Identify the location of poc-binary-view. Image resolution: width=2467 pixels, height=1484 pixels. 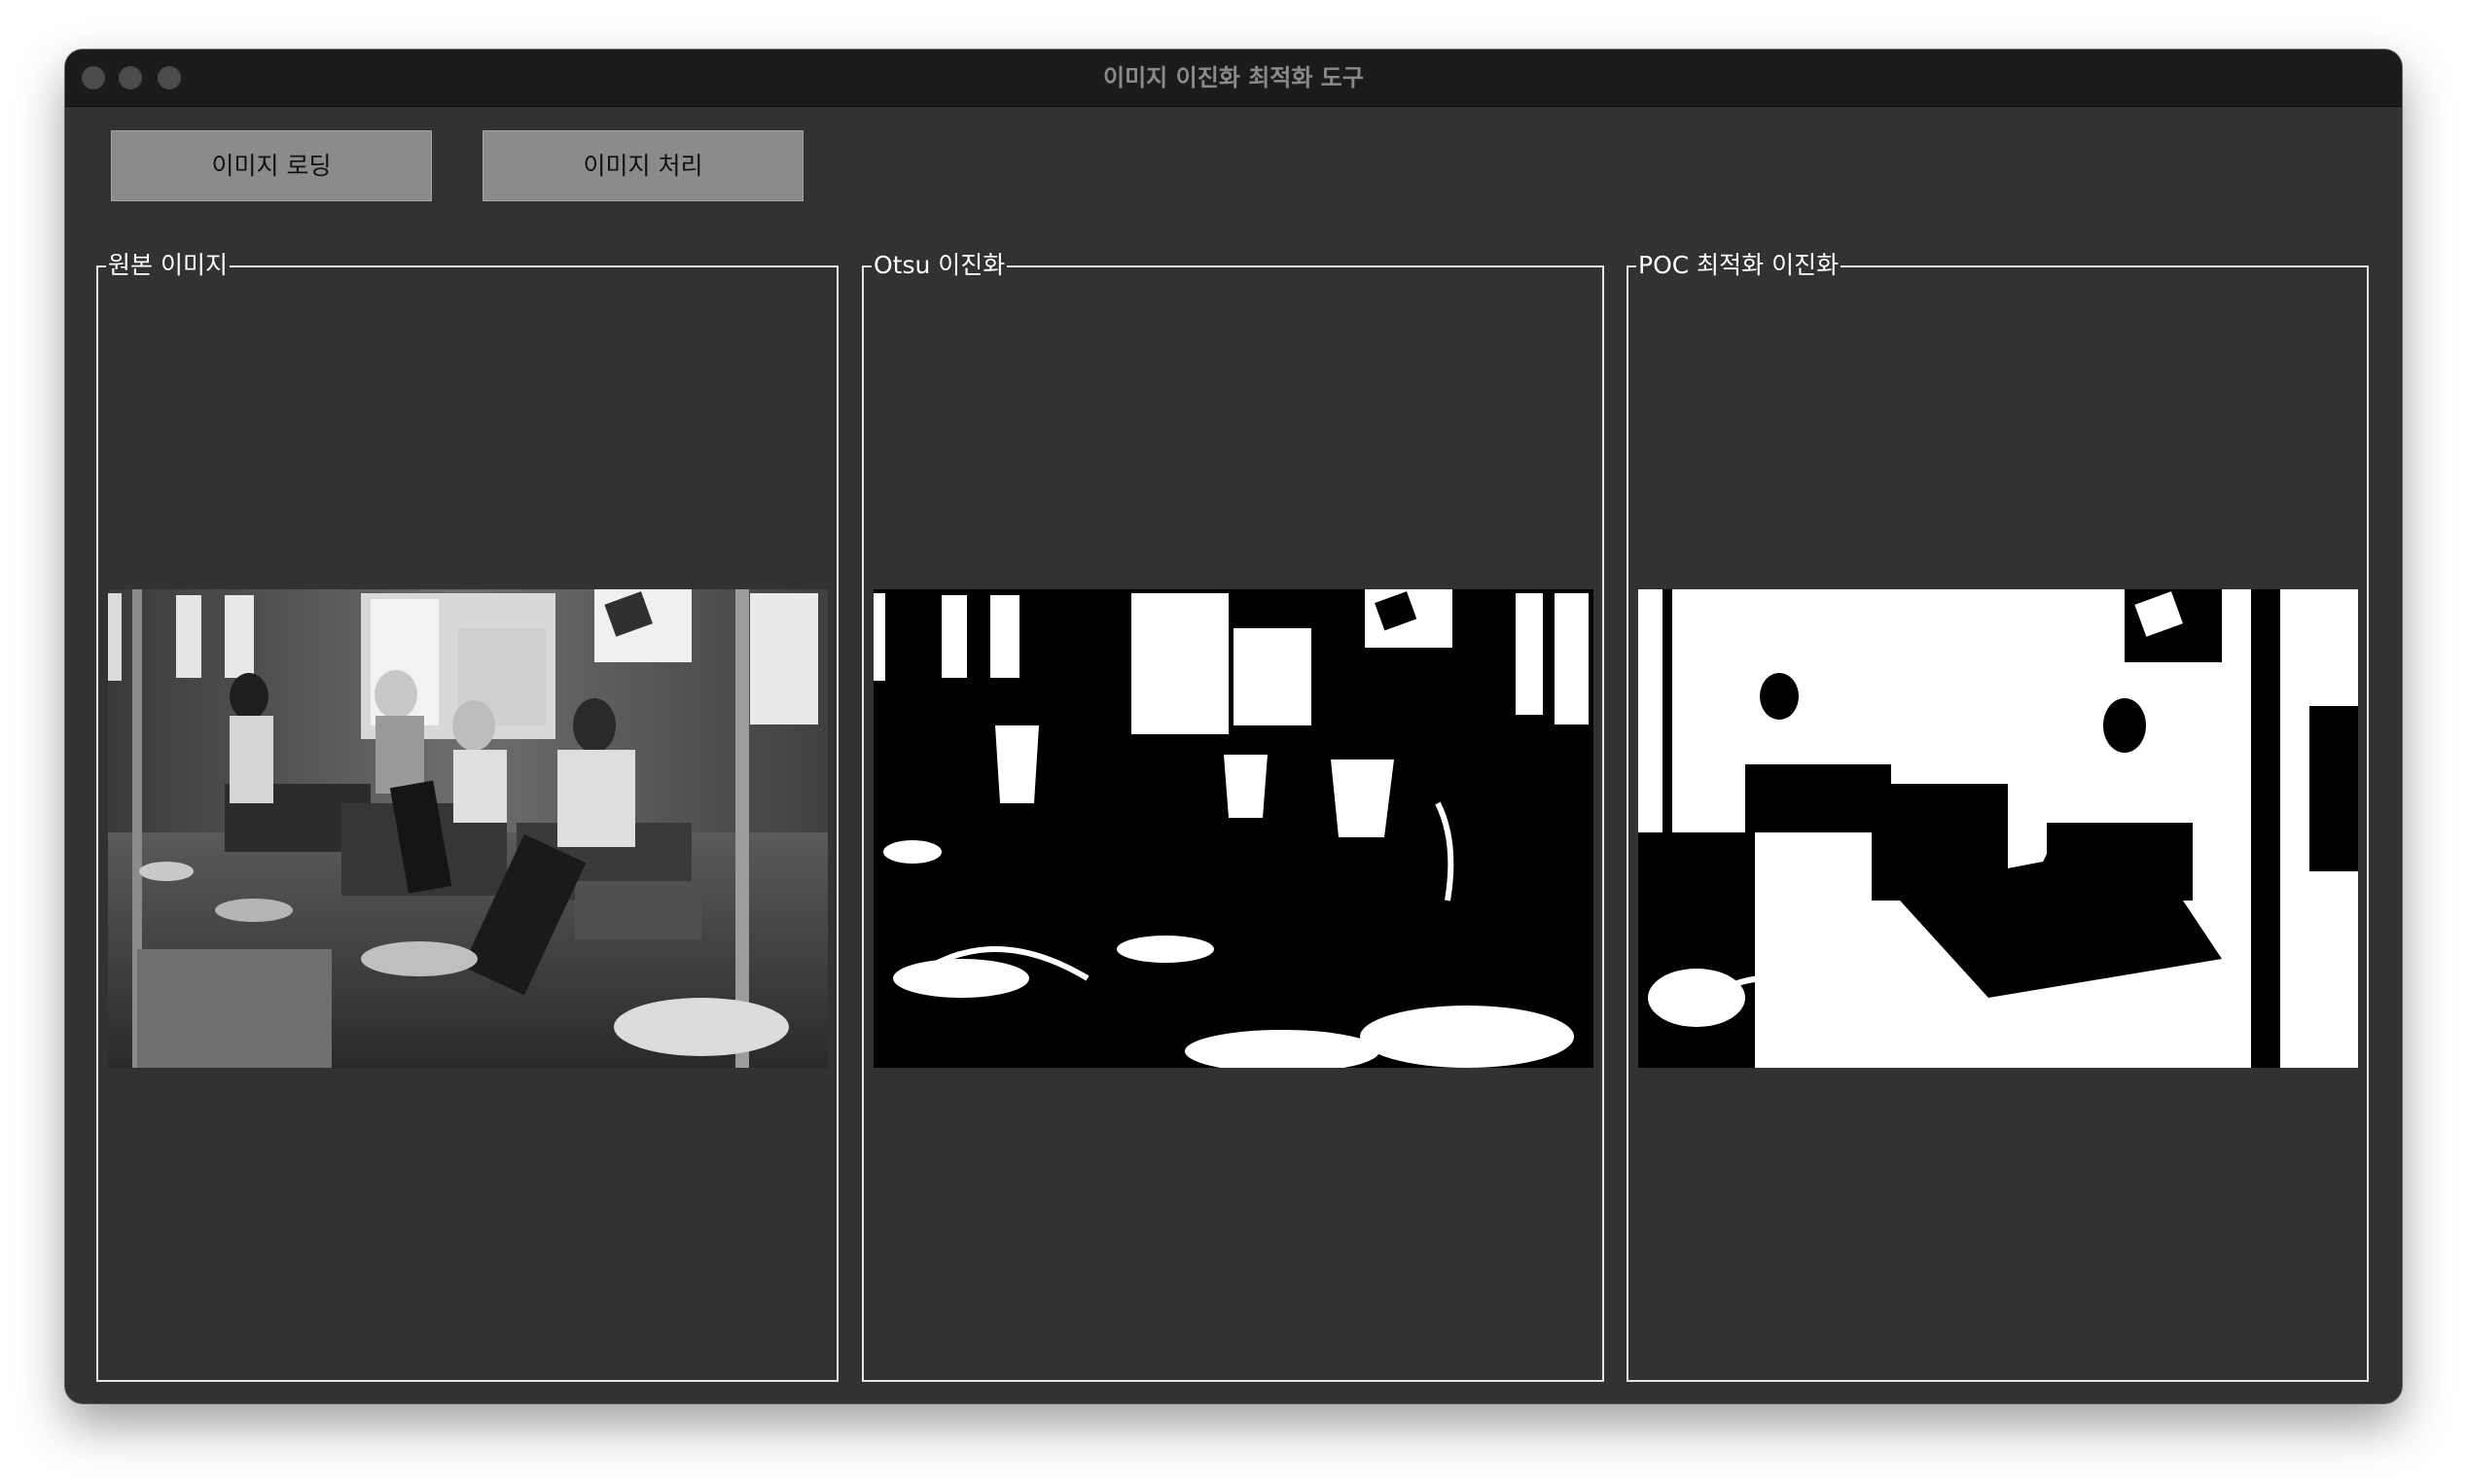
(1998, 829).